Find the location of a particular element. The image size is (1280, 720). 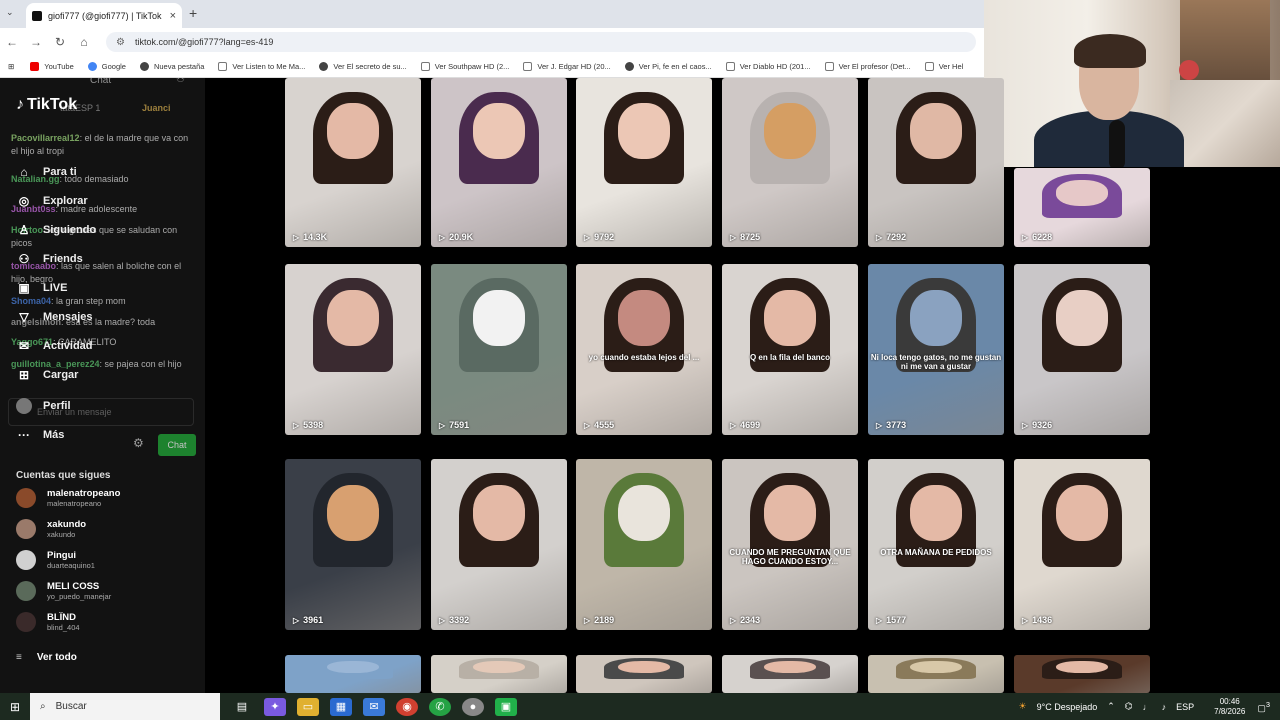

forward-arrow-icon: → is located at coordinates (36, 42).